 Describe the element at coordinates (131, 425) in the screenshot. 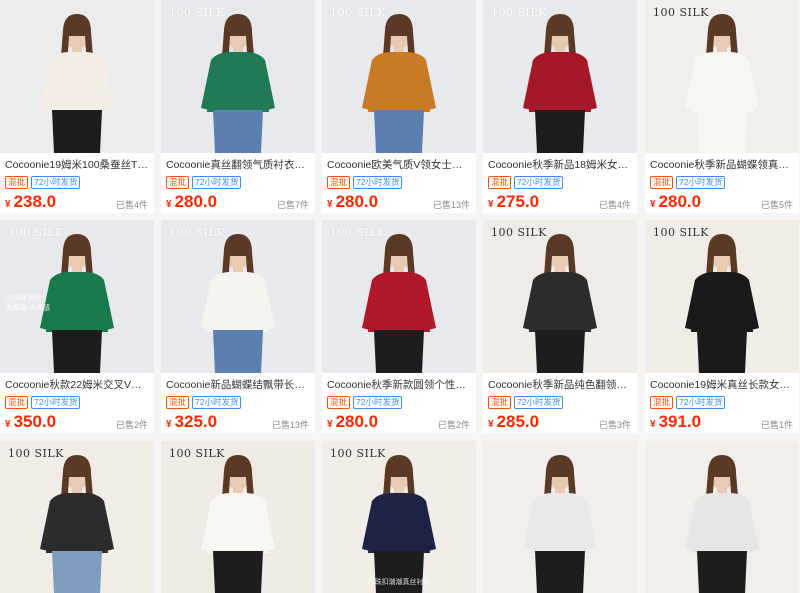

I see `sold-count: 已售2件` at that location.